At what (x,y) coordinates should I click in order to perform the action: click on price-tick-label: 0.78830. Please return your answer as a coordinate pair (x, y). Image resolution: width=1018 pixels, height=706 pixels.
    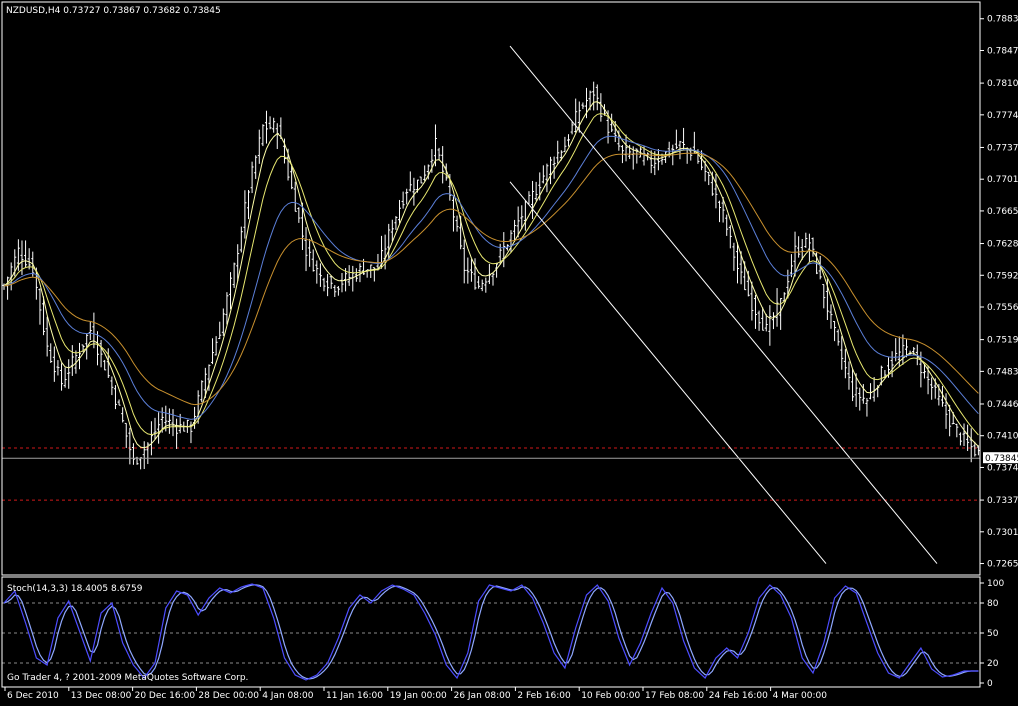
    Looking at the image, I should click on (1002, 20).